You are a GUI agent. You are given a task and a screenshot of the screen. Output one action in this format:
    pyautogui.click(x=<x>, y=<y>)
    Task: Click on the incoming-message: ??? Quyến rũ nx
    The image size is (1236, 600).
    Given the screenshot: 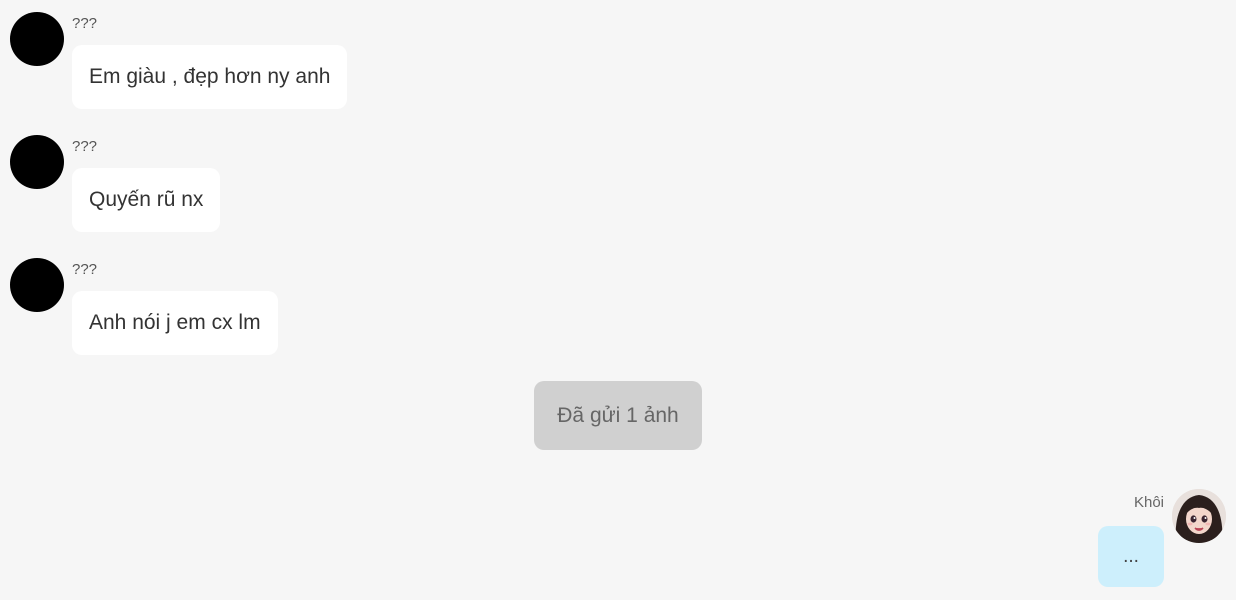 What is the action you would take?
    pyautogui.click(x=310, y=190)
    